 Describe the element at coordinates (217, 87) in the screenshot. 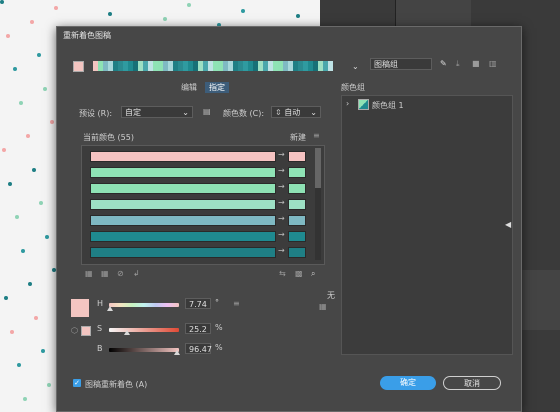

I see `tab-assign: 指定` at that location.